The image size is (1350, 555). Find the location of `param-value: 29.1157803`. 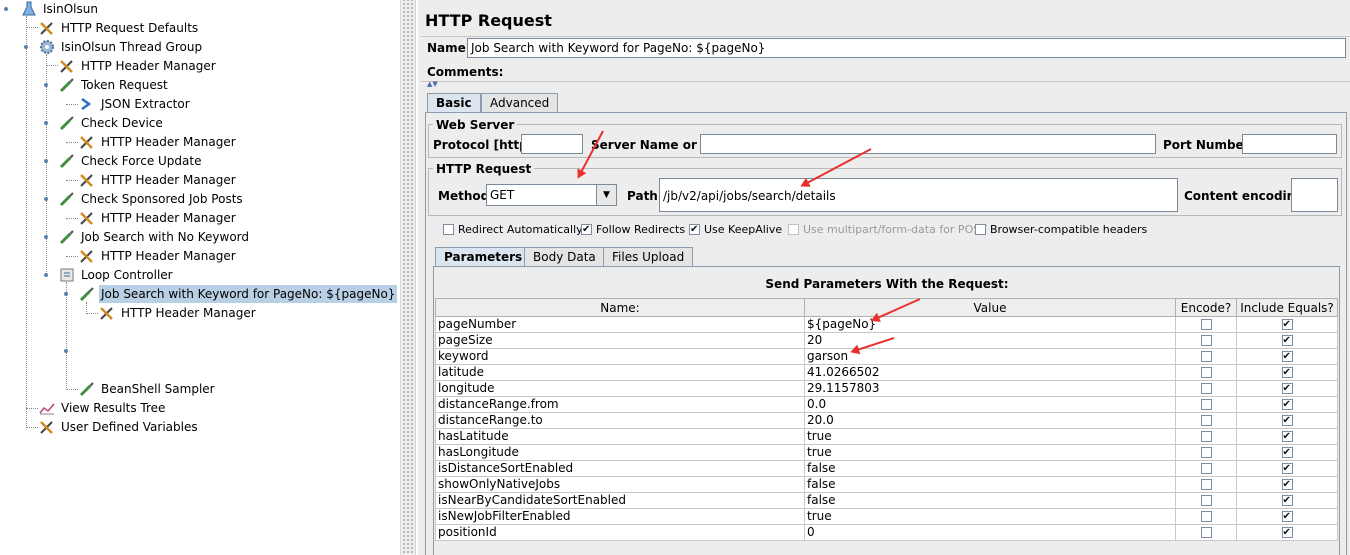

param-value: 29.1157803 is located at coordinates (990, 388).